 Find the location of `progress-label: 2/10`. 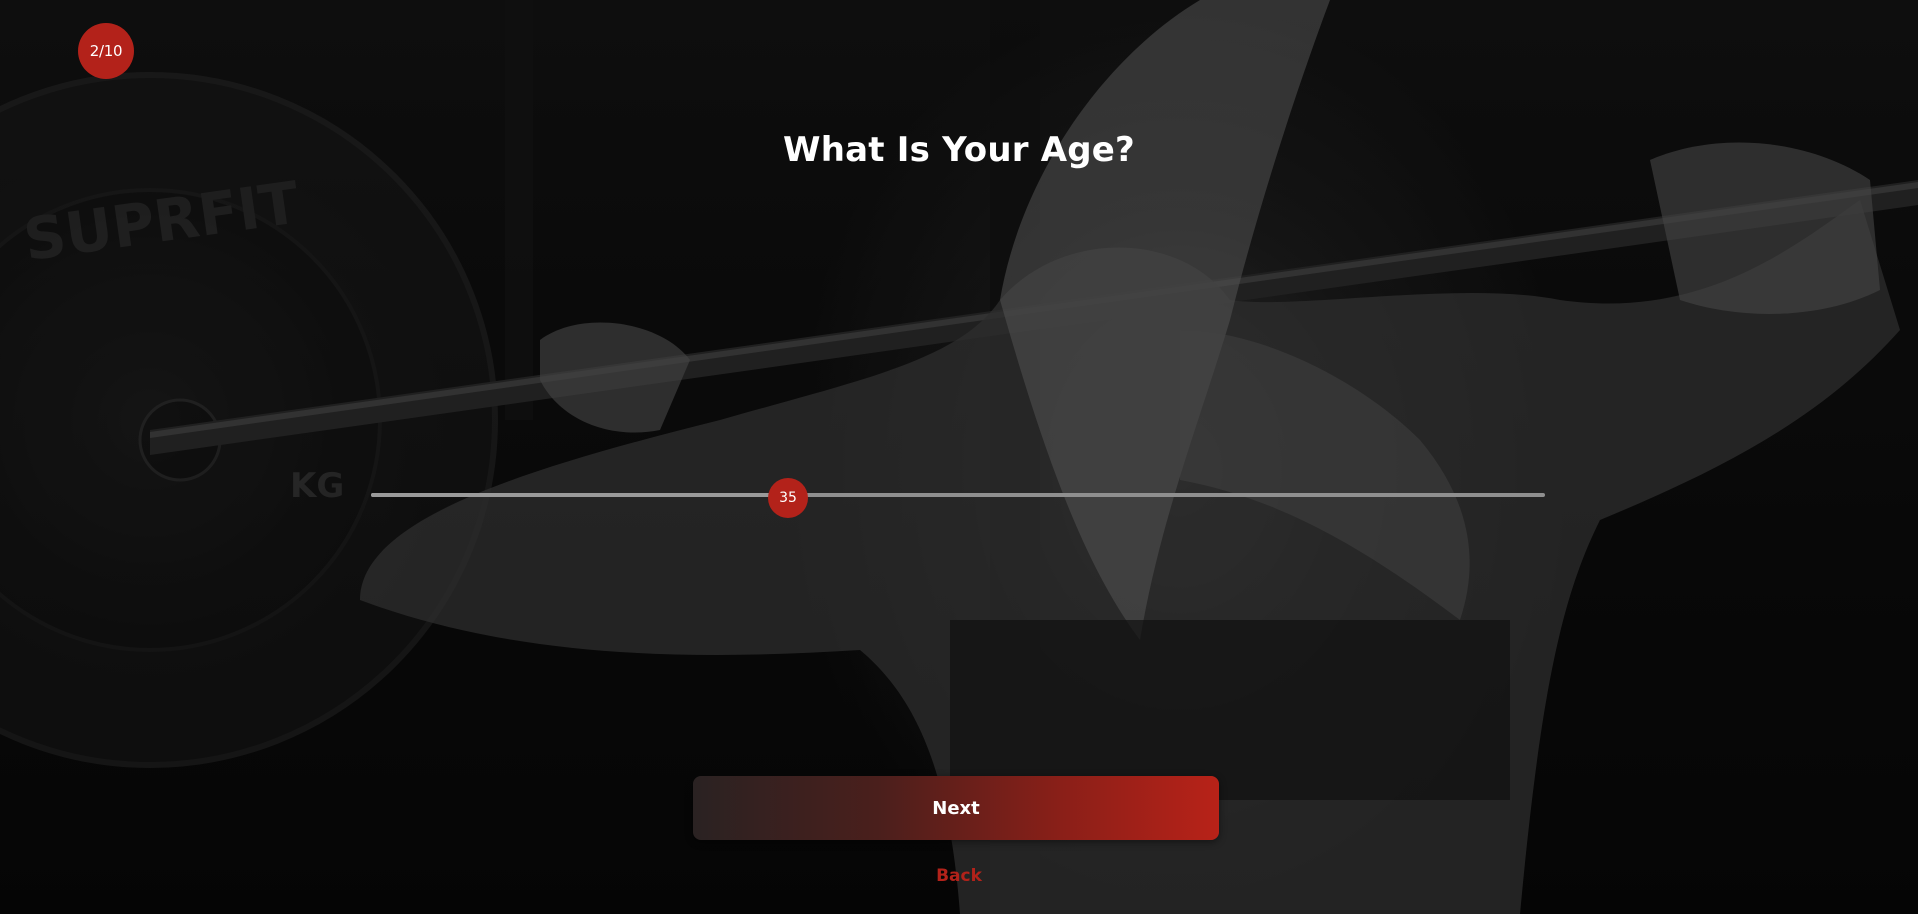

progress-label: 2/10 is located at coordinates (106, 51).